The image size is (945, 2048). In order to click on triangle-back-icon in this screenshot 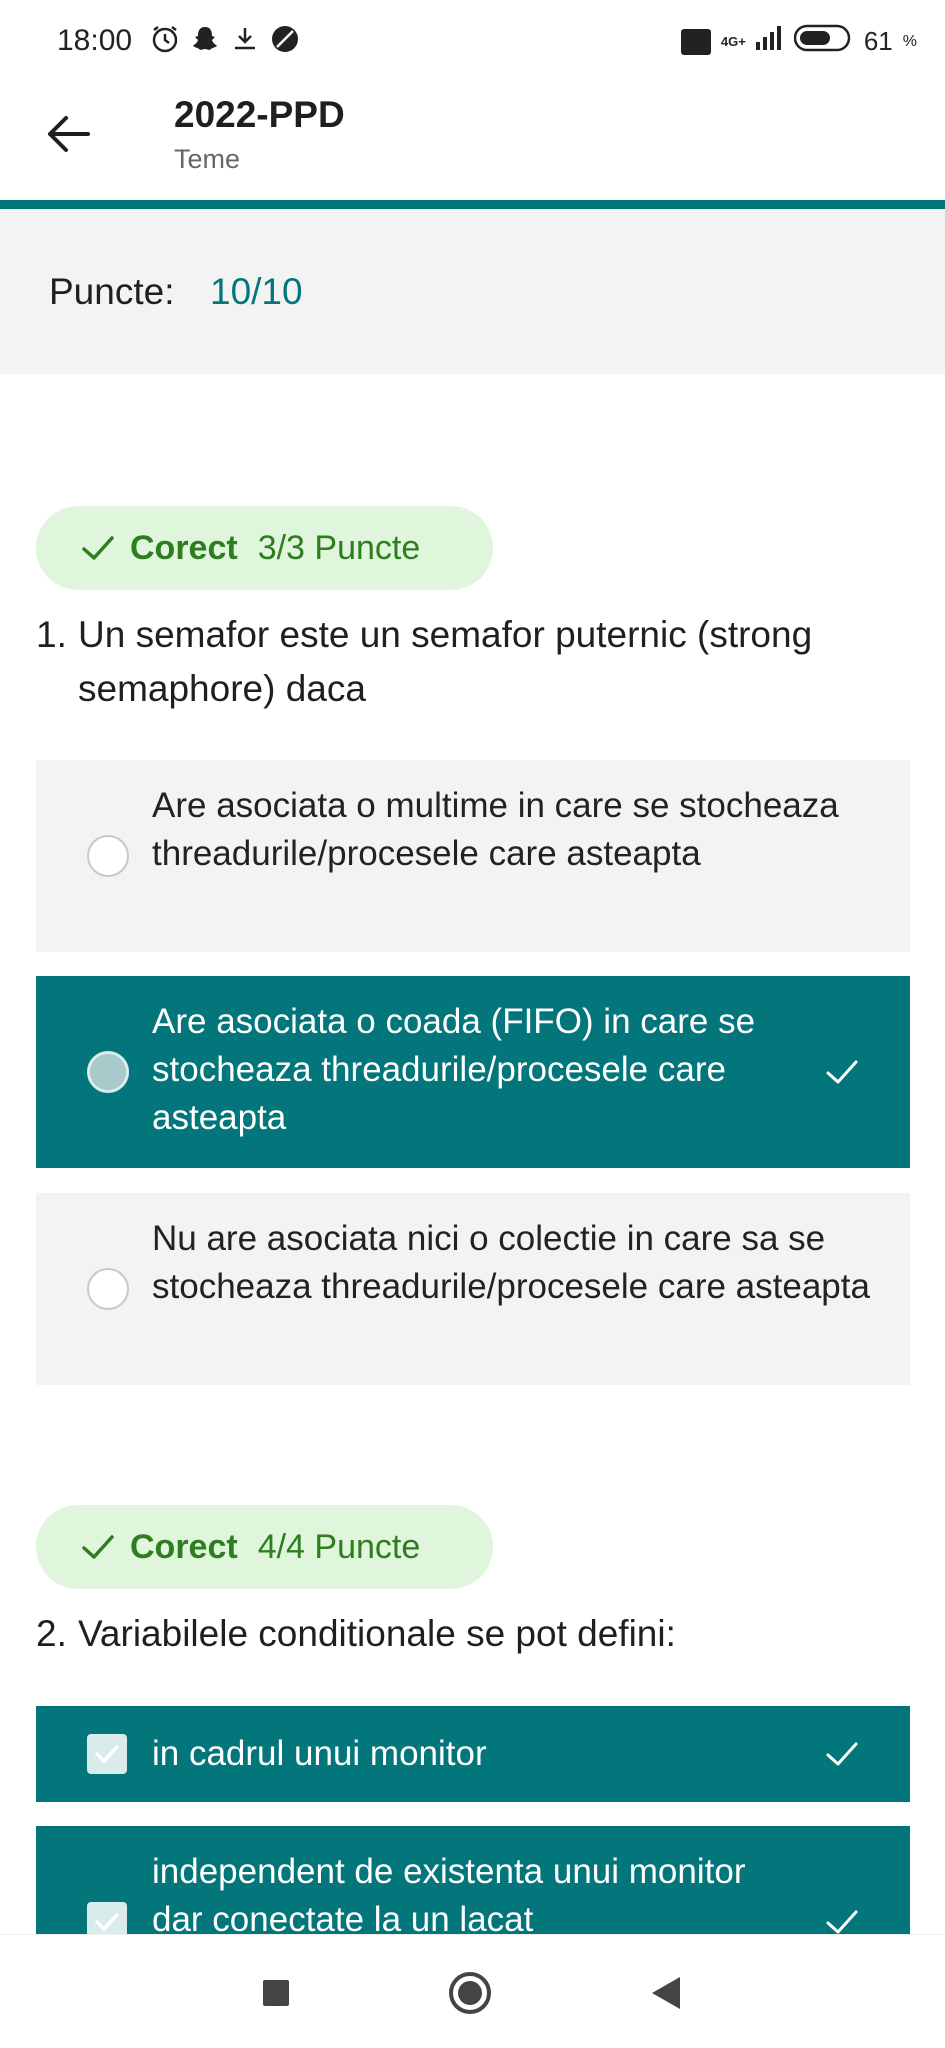, I will do `click(666, 1993)`.